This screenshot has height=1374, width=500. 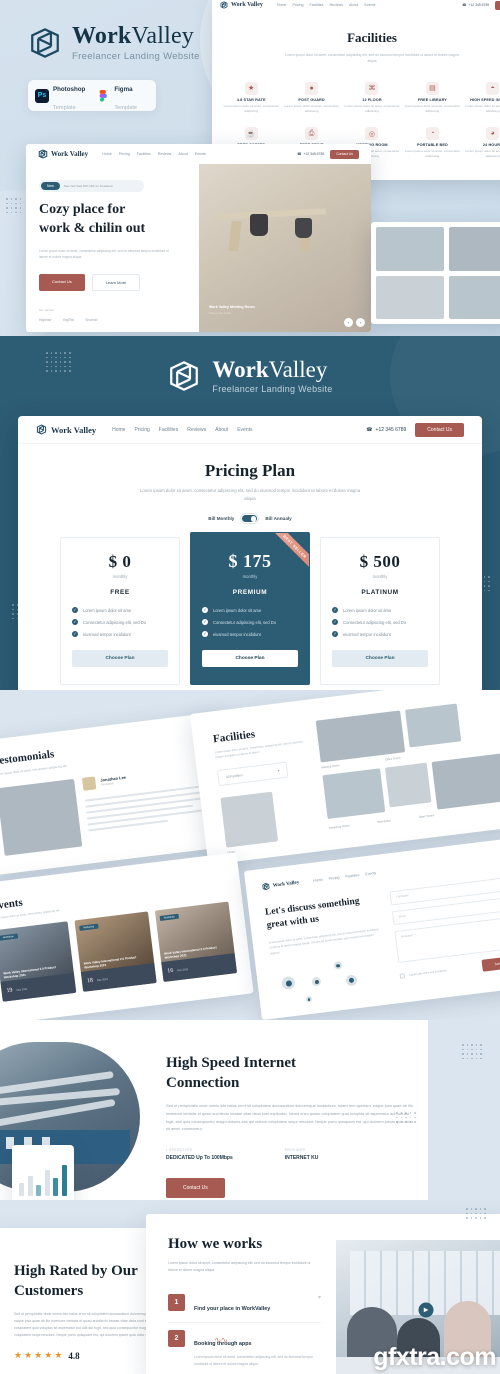 I want to click on hero-secondary-cta: Learn More, so click(x=116, y=282).